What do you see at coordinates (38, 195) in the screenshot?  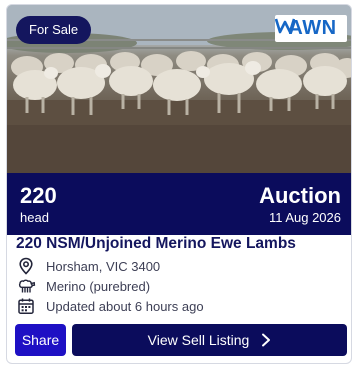 I see `head-count: 220` at bounding box center [38, 195].